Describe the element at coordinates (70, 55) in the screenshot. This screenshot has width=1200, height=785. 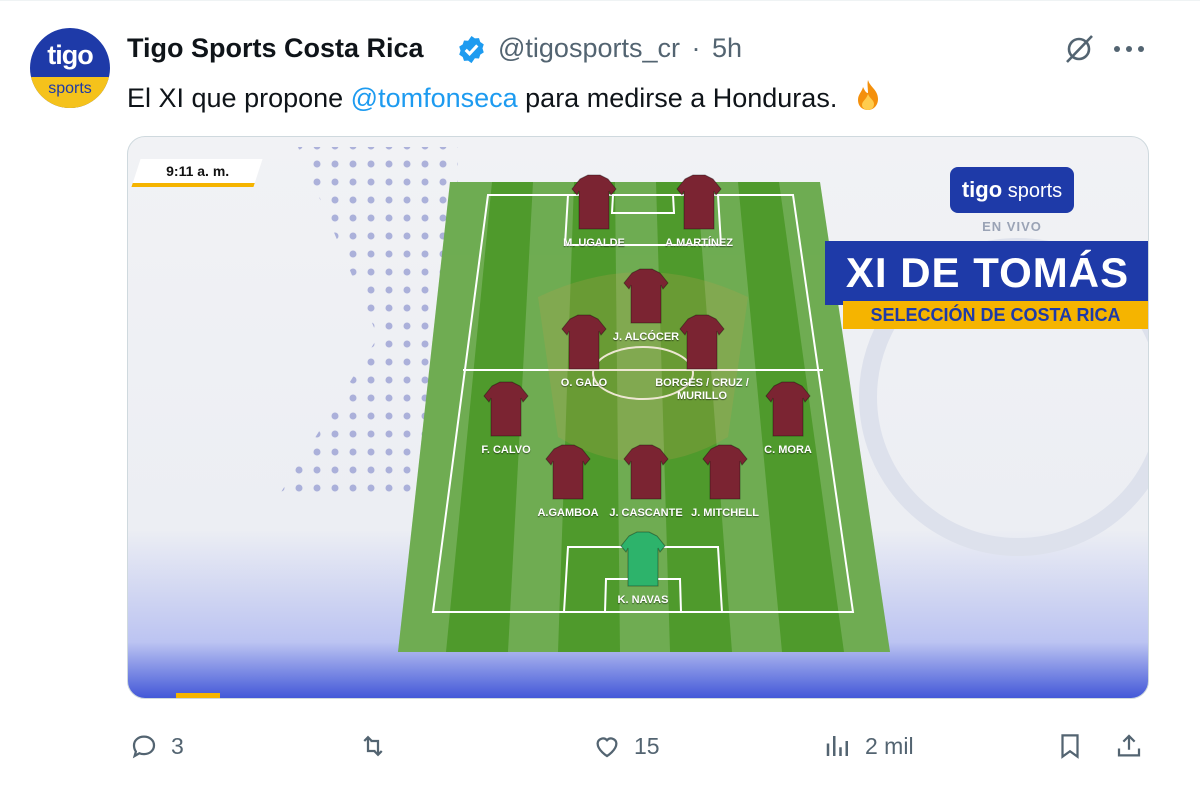
I see `avatar-text-top: tigo` at that location.